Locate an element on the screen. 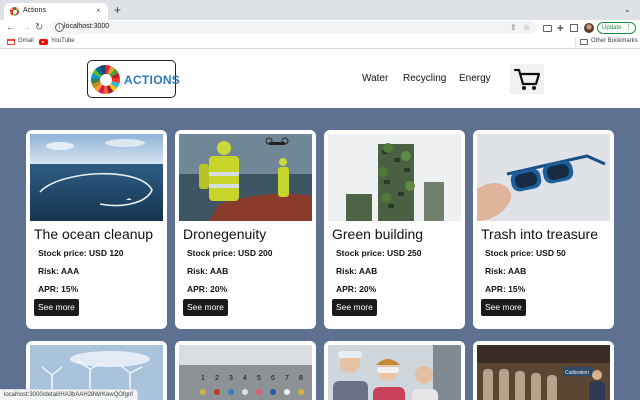 This screenshot has width=640, height=400. sample-number: 5 is located at coordinates (259, 378).